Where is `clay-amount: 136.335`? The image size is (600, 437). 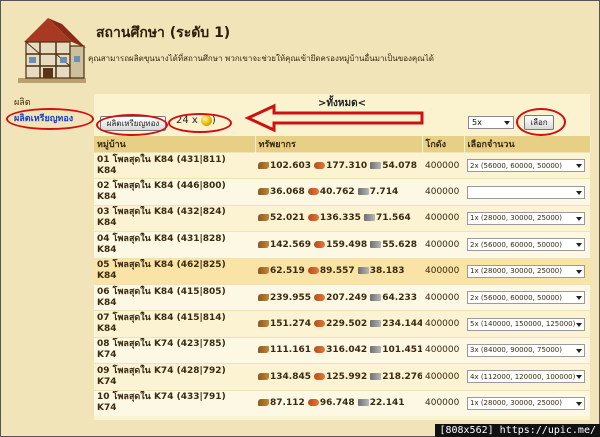 clay-amount: 136.335 is located at coordinates (340, 218).